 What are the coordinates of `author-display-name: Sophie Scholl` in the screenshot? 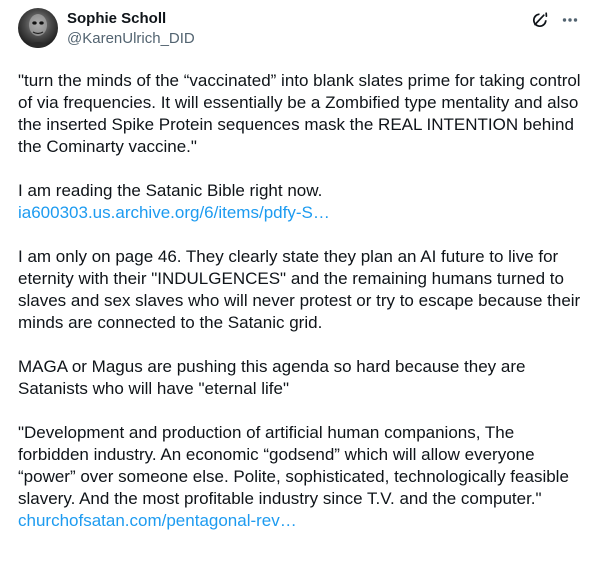 It's located at (131, 19).